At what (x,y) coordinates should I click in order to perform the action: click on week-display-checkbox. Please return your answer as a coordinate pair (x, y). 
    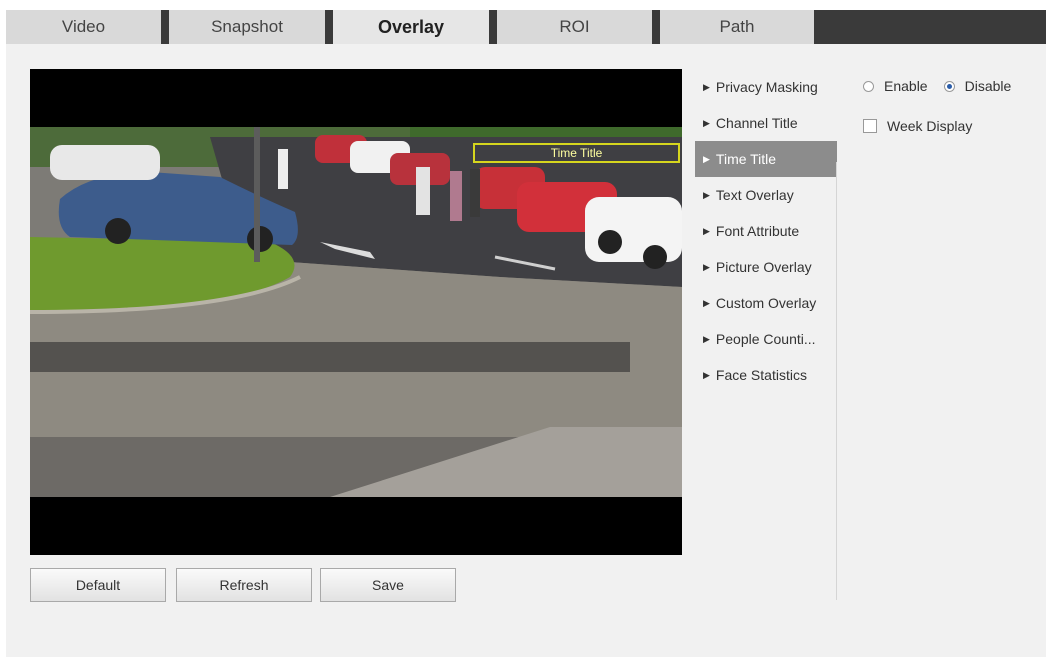
    Looking at the image, I should click on (870, 126).